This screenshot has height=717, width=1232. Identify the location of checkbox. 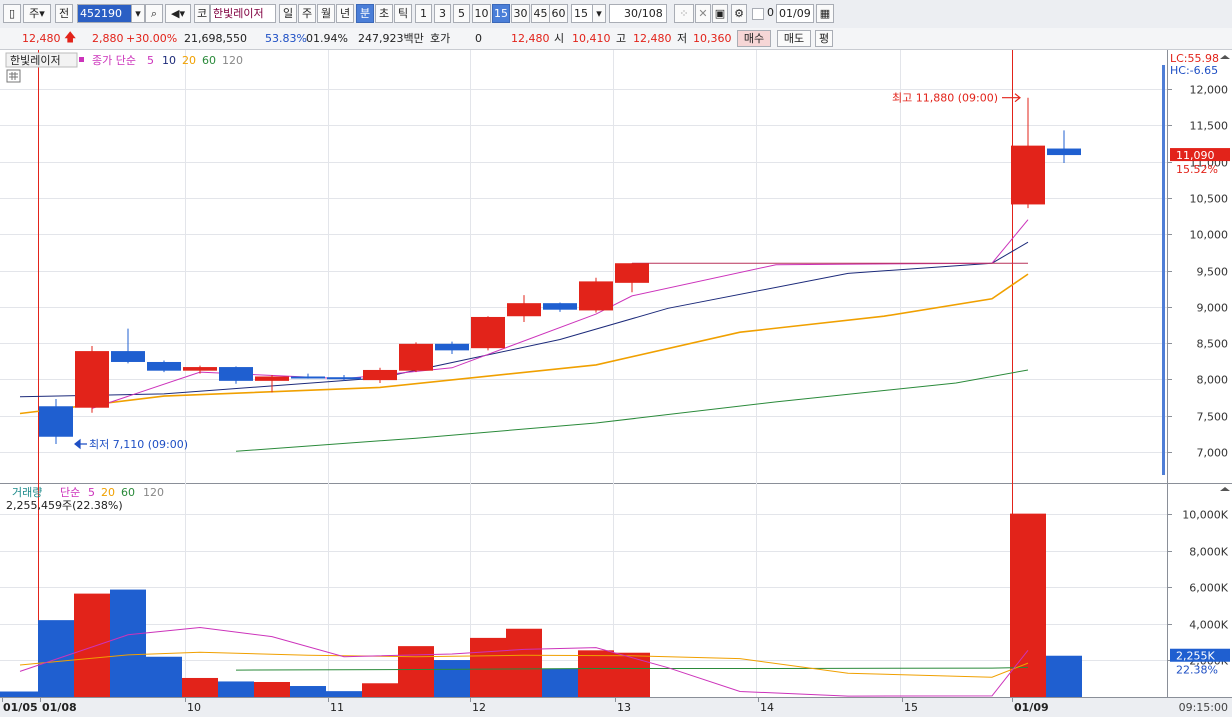
(758, 14).